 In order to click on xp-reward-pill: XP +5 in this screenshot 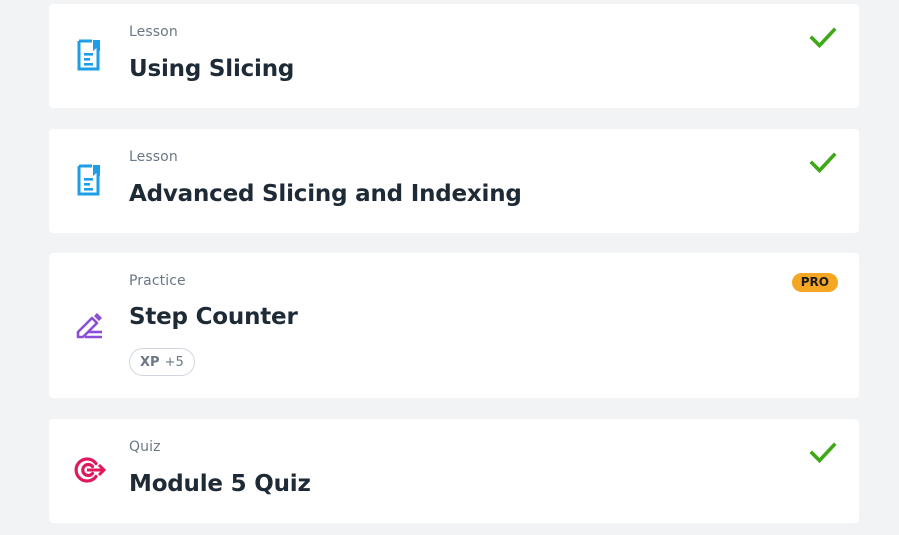, I will do `click(162, 362)`.